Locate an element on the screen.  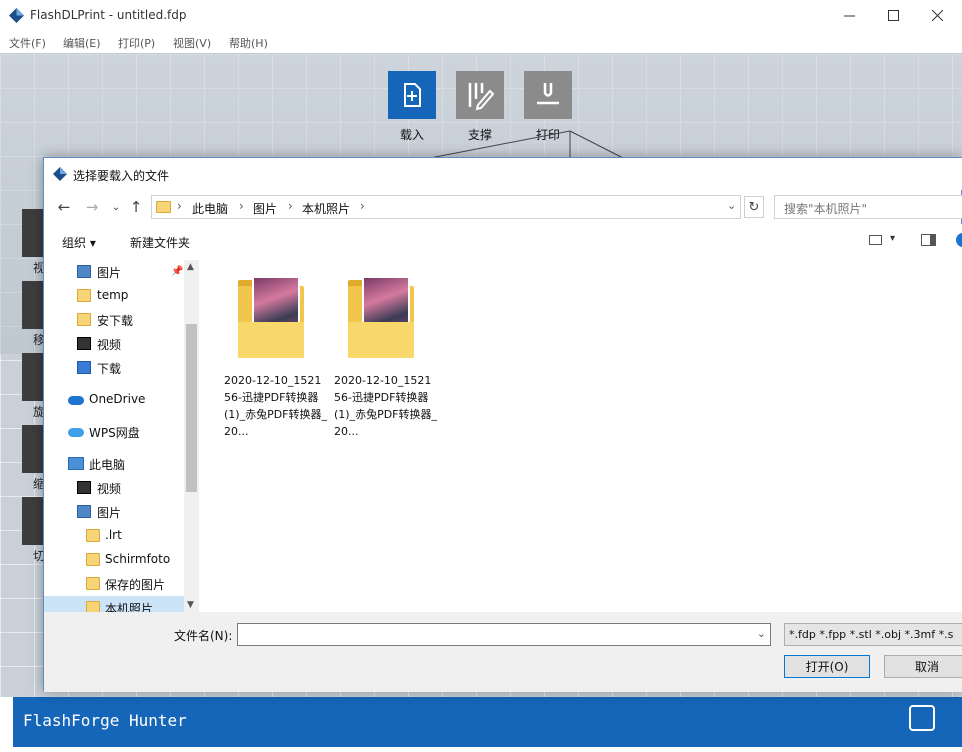
cancel-button: 取消 is located at coordinates (923, 666).